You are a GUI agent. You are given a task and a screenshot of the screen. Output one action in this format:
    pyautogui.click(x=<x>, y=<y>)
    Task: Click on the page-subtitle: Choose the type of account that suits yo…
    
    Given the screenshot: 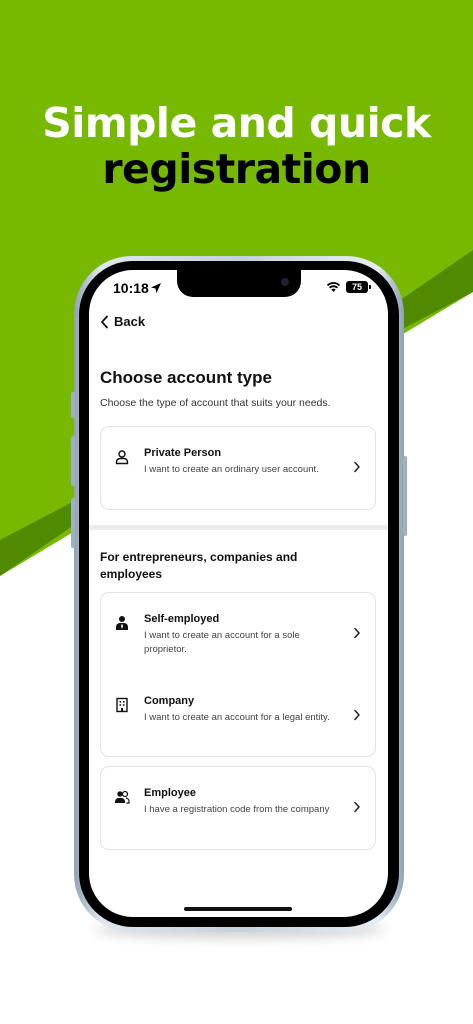 What is the action you would take?
    pyautogui.click(x=215, y=403)
    